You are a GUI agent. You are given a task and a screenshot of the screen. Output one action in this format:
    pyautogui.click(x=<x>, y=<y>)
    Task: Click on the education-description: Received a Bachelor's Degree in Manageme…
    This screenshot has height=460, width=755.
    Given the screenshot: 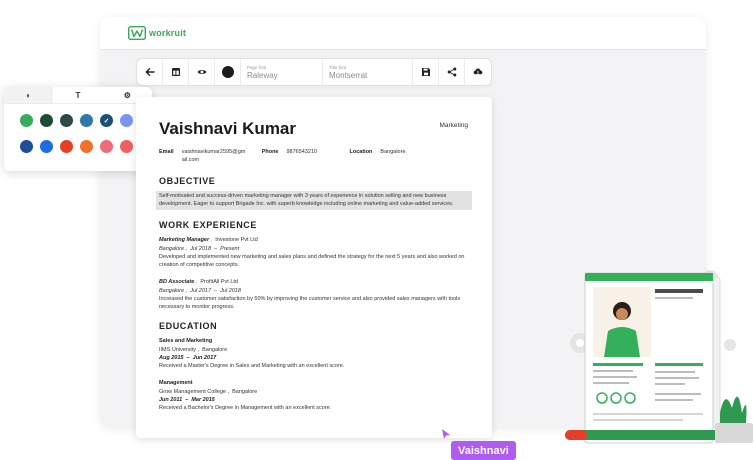 What is the action you would take?
    pyautogui.click(x=245, y=408)
    